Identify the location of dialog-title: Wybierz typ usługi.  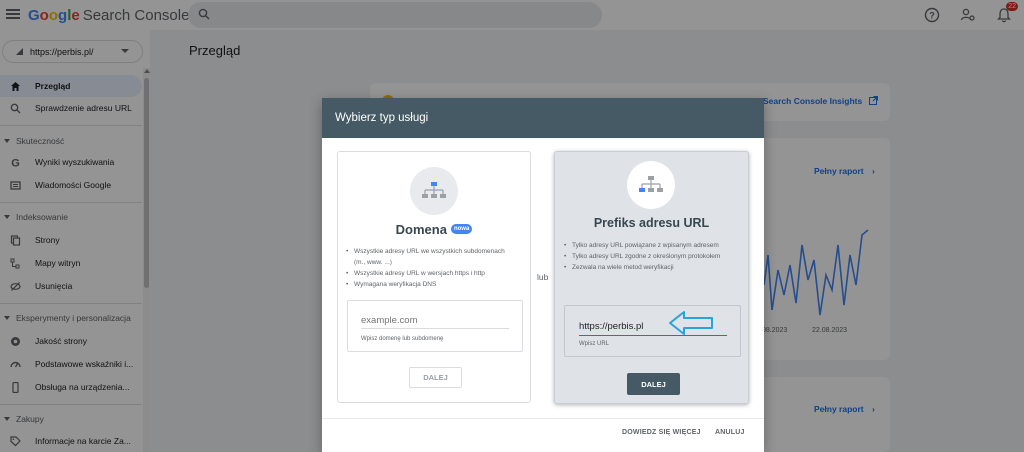
(543, 118).